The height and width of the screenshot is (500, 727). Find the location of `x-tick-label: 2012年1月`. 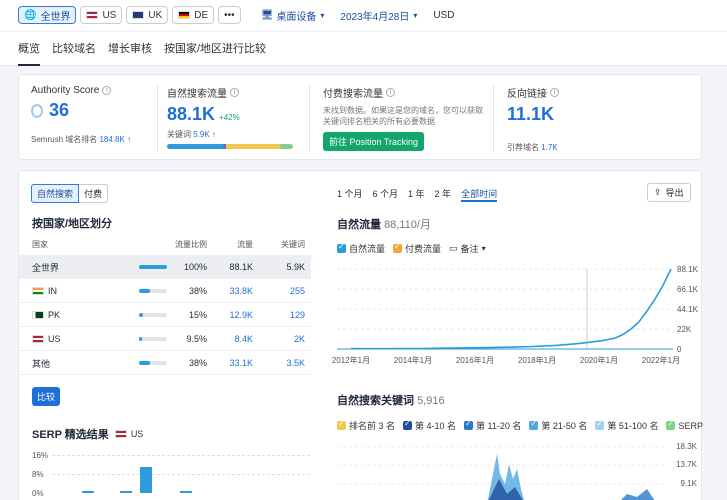

x-tick-label: 2012年1月 is located at coordinates (351, 360).